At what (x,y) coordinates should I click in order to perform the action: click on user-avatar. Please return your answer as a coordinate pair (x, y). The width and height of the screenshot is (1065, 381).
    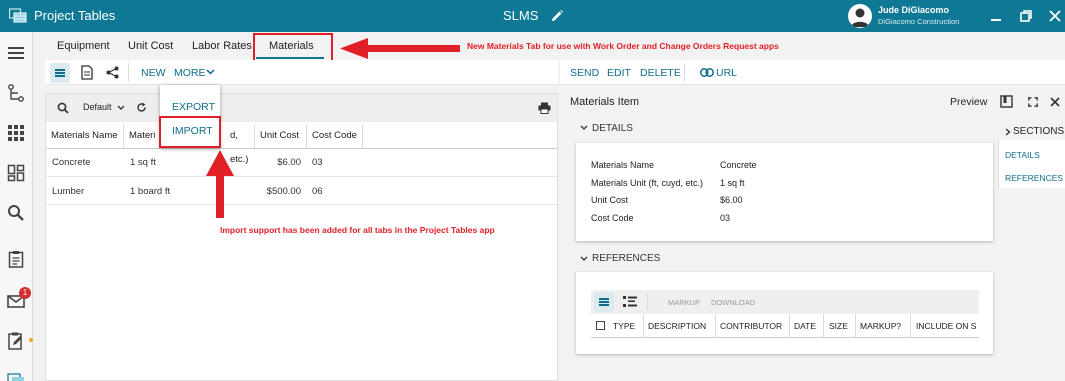
    Looking at the image, I should click on (860, 16).